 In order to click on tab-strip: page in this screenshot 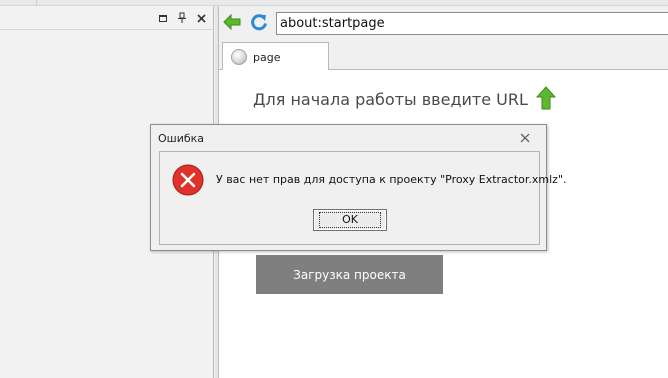, I will do `click(443, 54)`.